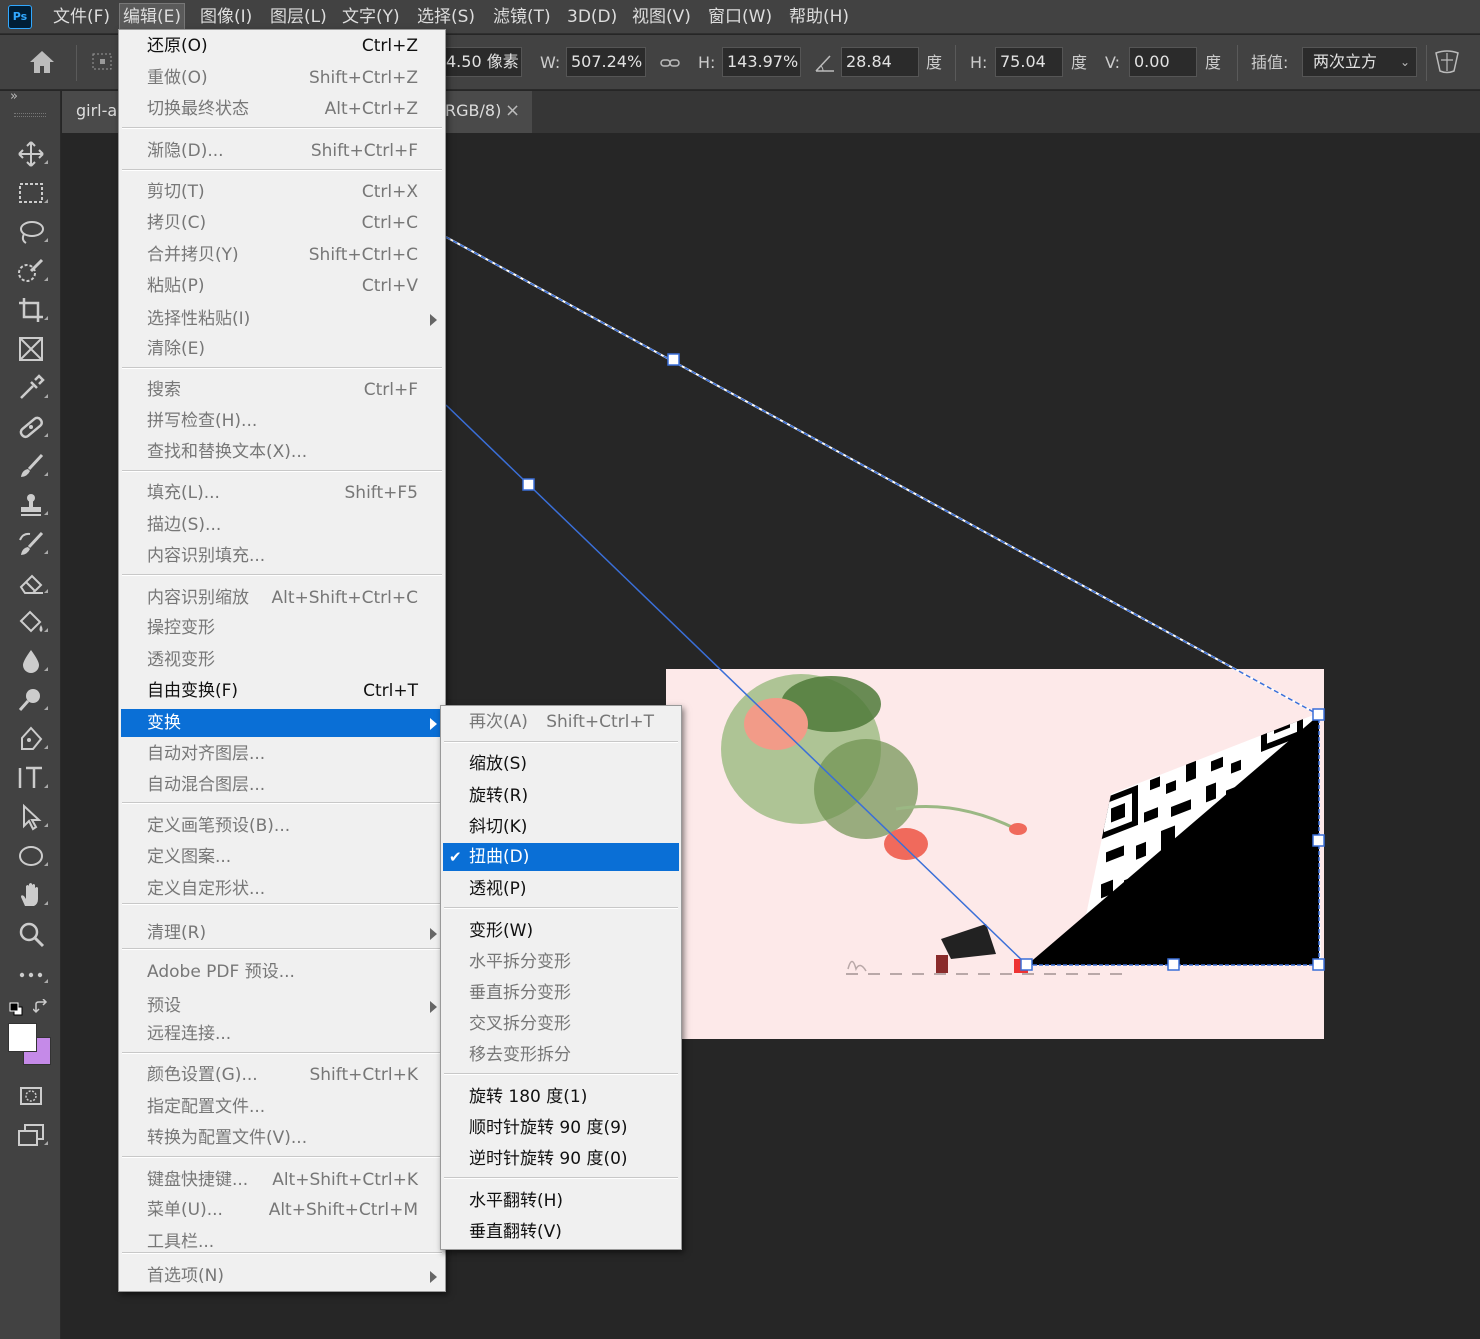 This screenshot has height=1339, width=1480. What do you see at coordinates (282, 598) in the screenshot?
I see `menu-item-edit-16: 内容识别缩放 Alt+Shift+Ctrl+C` at bounding box center [282, 598].